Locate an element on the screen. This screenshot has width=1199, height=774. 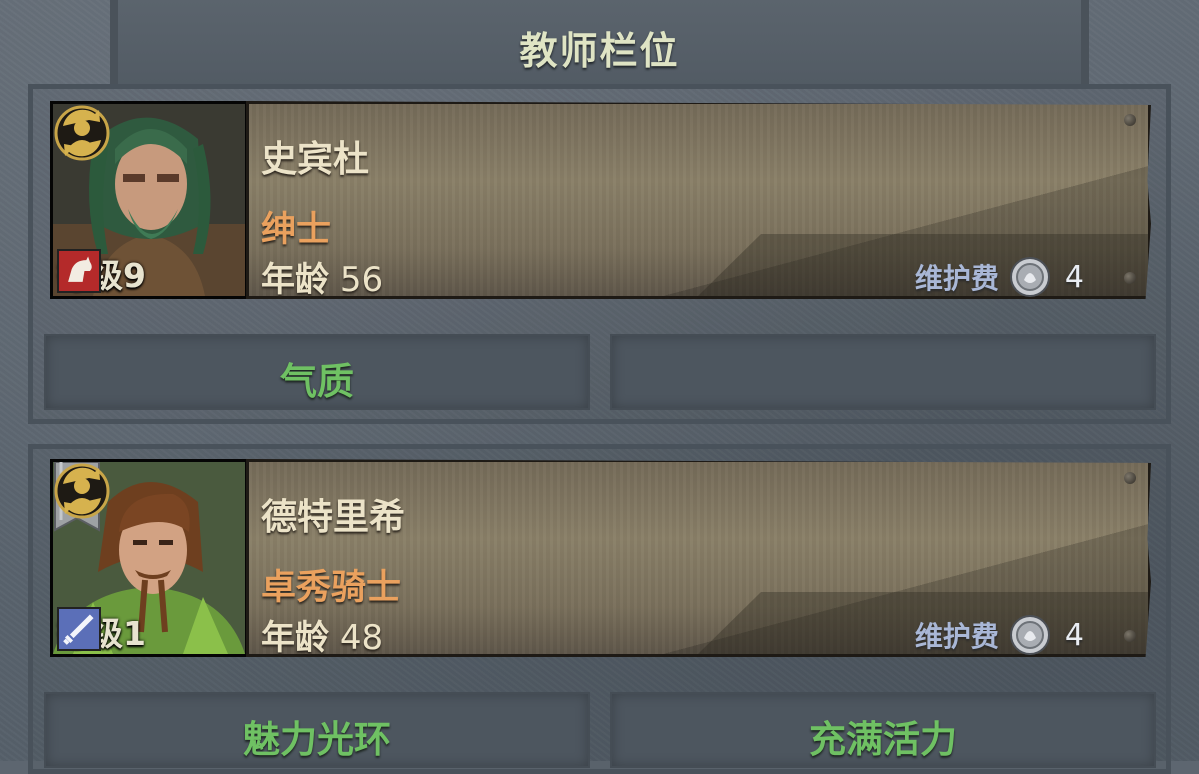
age-value: 56 is located at coordinates (361, 280).